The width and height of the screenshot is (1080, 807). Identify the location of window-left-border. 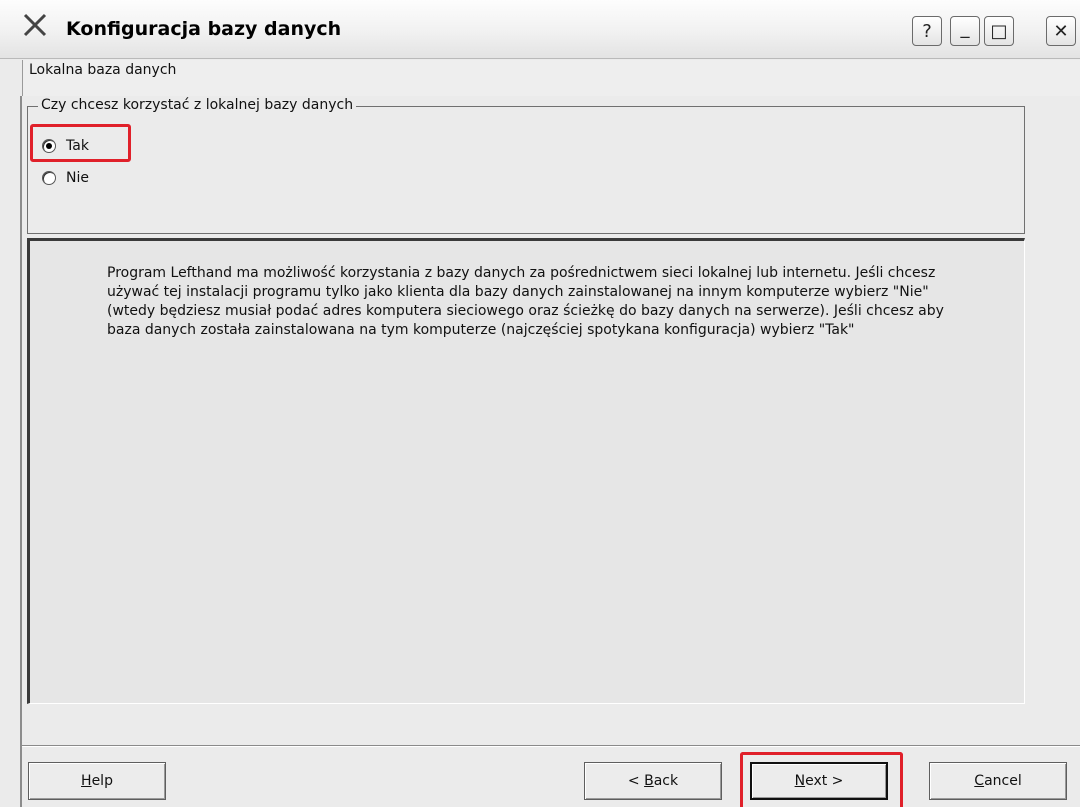
(21, 451).